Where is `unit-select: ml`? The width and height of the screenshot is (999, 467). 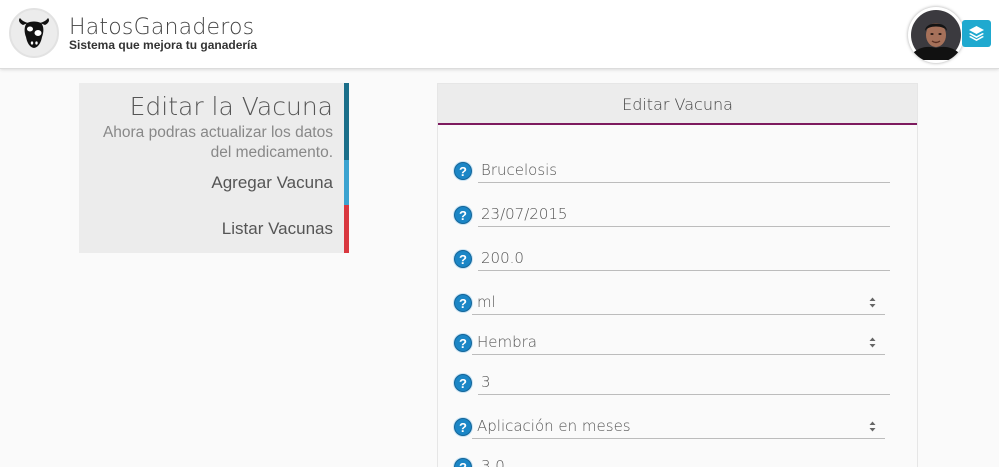 unit-select: ml is located at coordinates (678, 303).